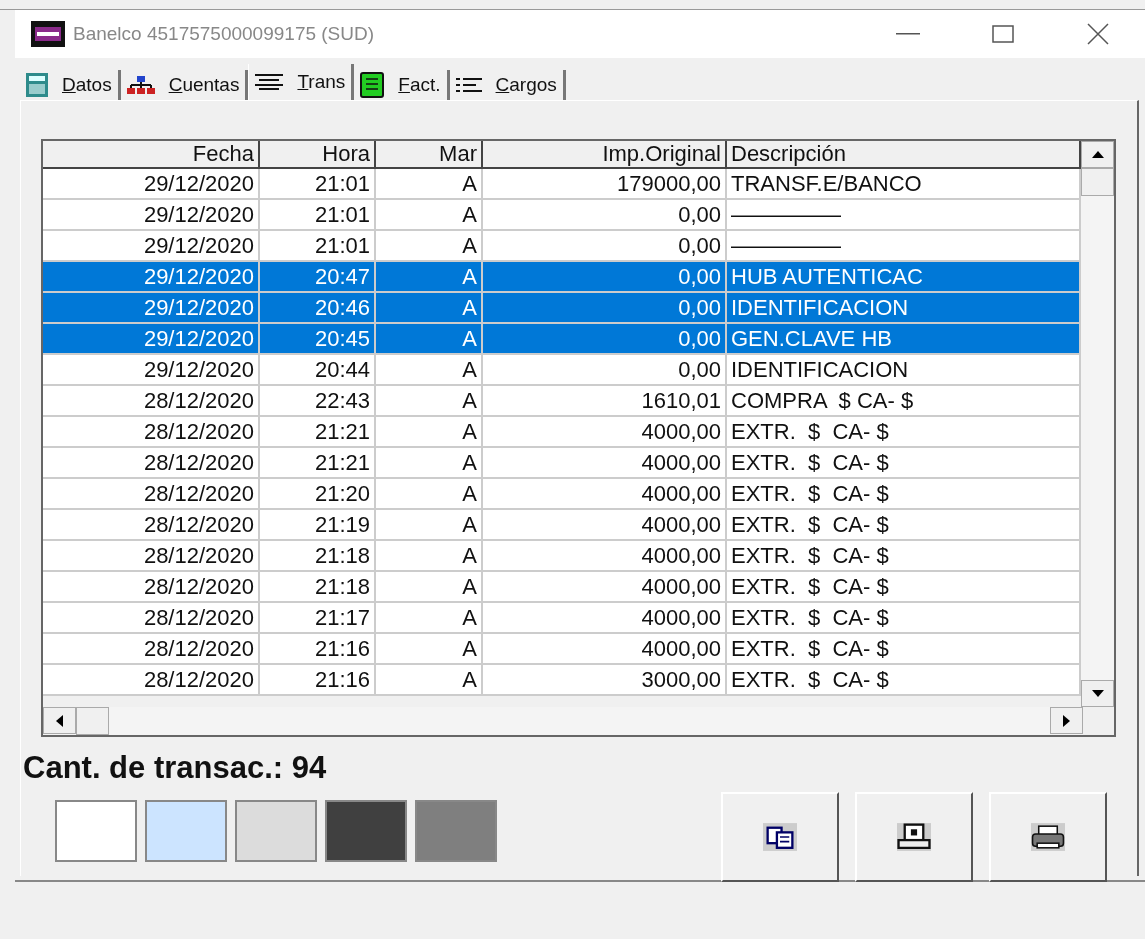 This screenshot has height=939, width=1145. I want to click on calculator-icon, so click(37, 85).